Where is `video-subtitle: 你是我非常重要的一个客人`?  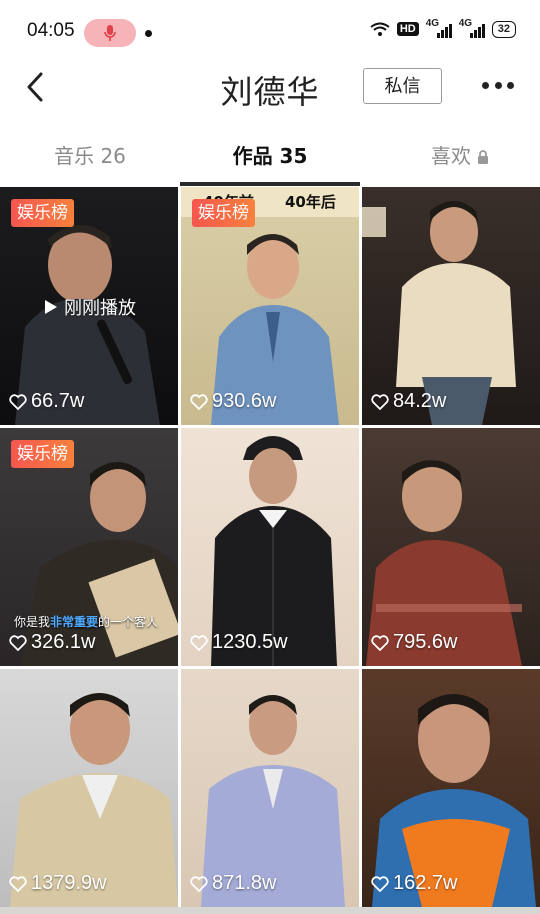
video-subtitle: 你是我非常重要的一个客人 is located at coordinates (86, 621).